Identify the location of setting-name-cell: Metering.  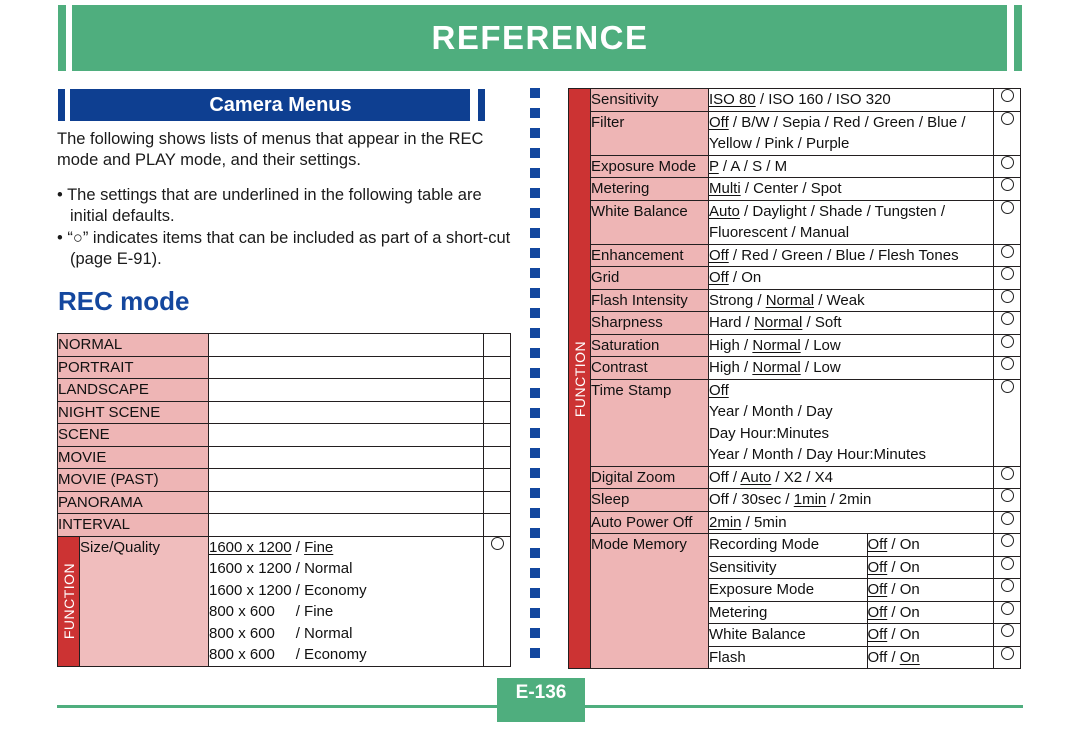
(649, 189).